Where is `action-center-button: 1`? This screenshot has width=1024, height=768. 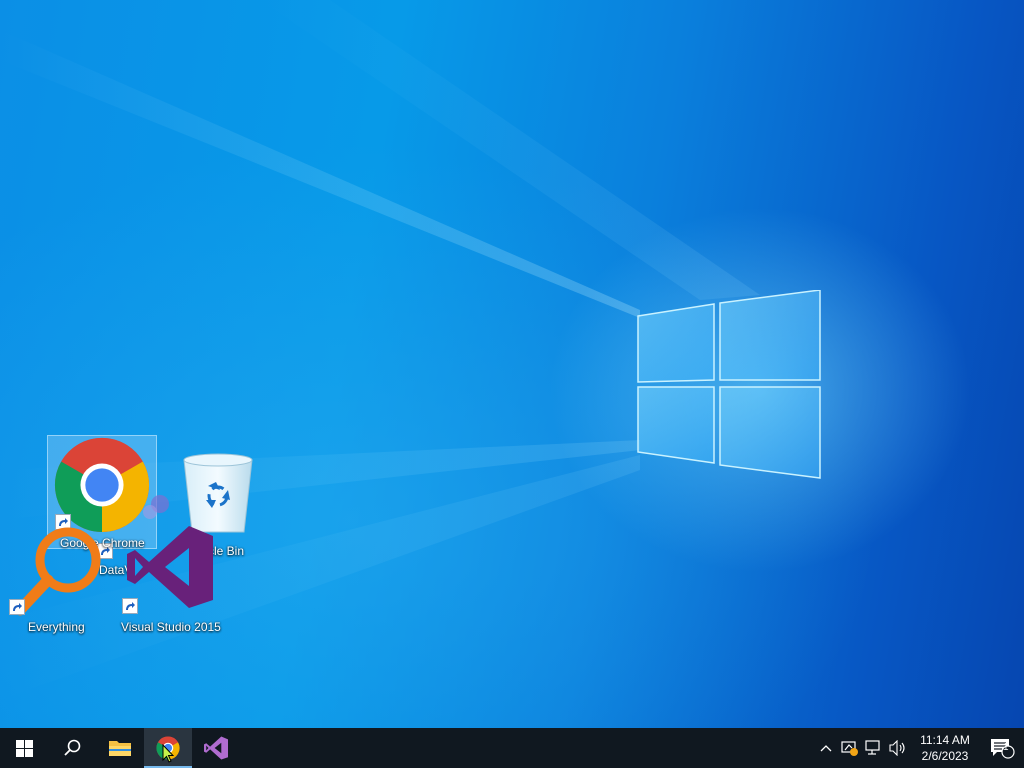
action-center-button: 1 is located at coordinates (1002, 748).